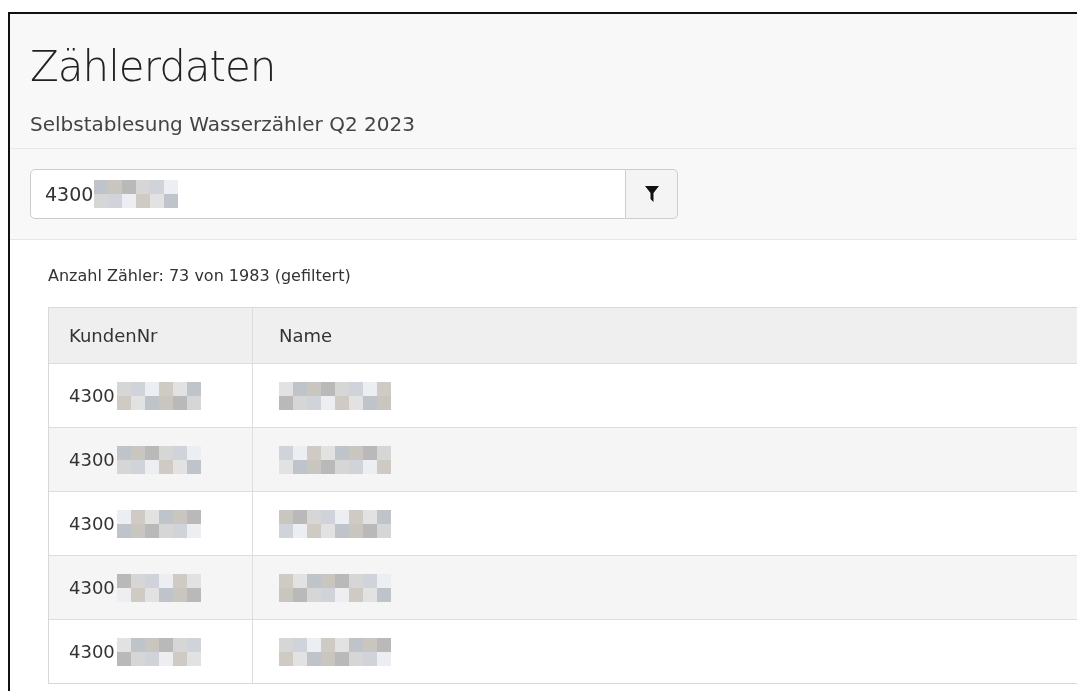 This screenshot has height=691, width=1077. Describe the element at coordinates (665, 335) in the screenshot. I see `column-header: Name` at that location.